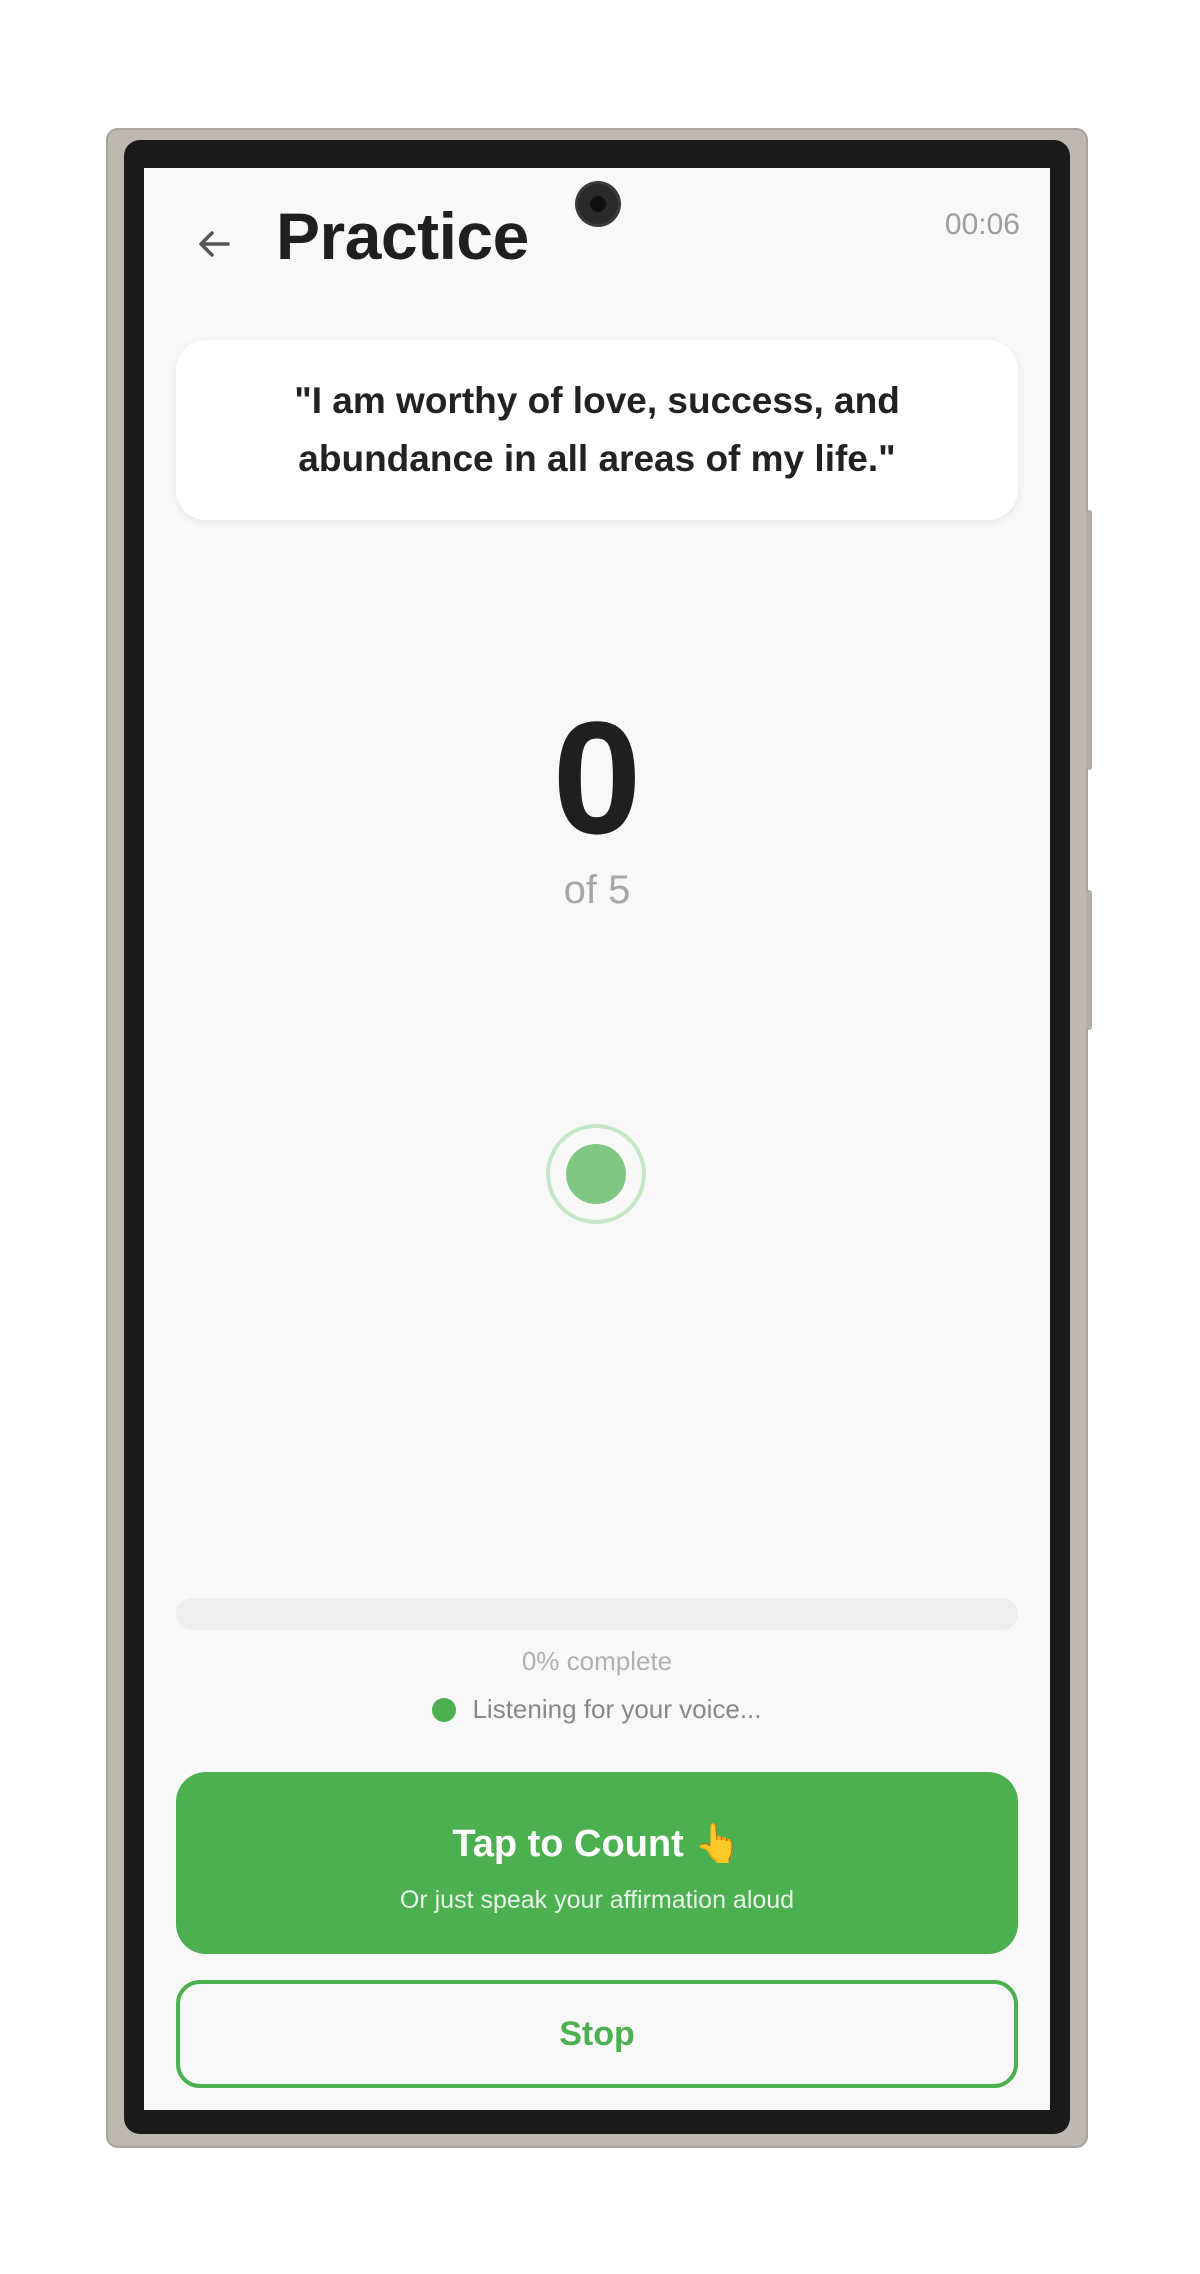  I want to click on front-camera, so click(598, 204).